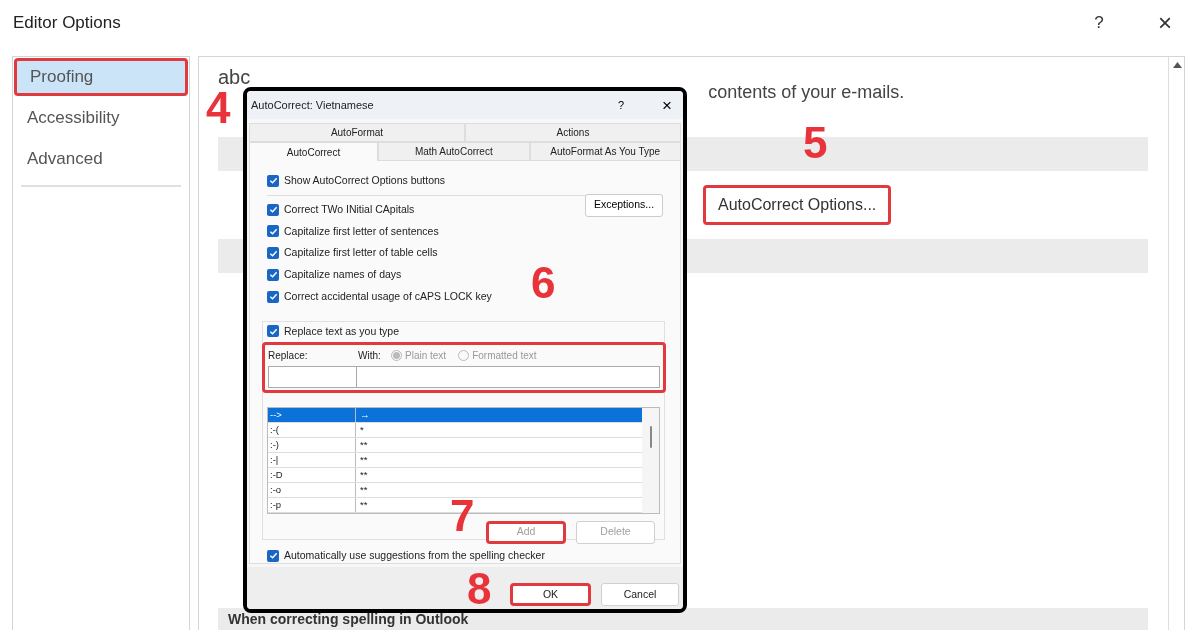 This screenshot has width=1200, height=630. Describe the element at coordinates (365, 180) in the screenshot. I see `checkbox-label: Show AutoCorrect Options buttons` at that location.